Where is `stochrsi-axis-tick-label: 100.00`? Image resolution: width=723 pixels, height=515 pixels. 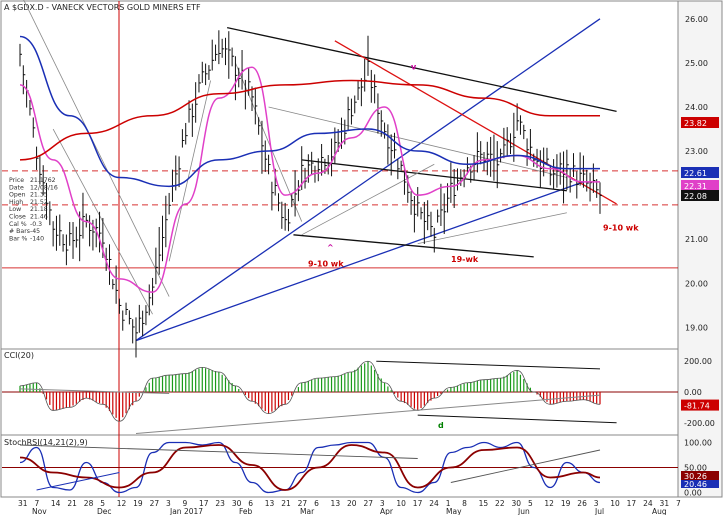
stochrsi-axis-tick-label: 100.00 is located at coordinates (698, 443).